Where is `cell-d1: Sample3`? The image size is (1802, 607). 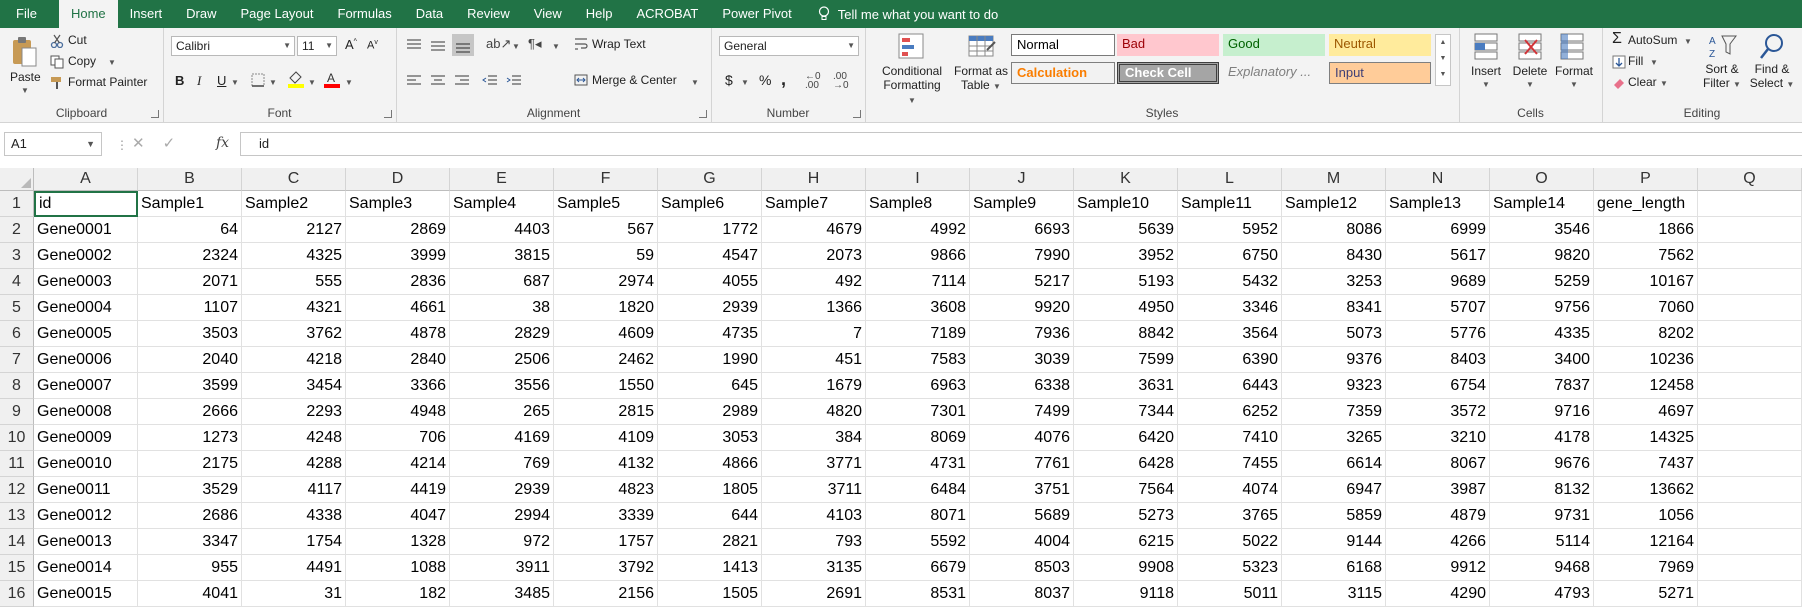
cell-d1: Sample3 is located at coordinates (398, 204).